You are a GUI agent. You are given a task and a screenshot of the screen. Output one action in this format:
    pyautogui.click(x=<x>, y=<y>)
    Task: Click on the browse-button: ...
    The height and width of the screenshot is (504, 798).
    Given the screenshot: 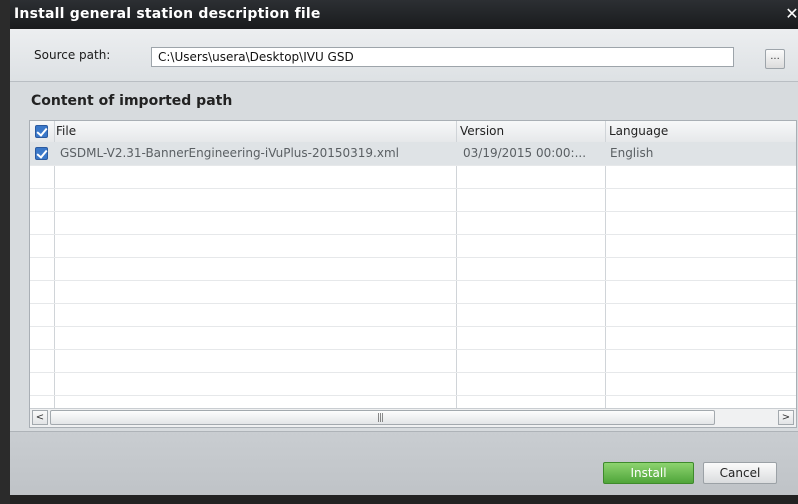 What is the action you would take?
    pyautogui.click(x=775, y=59)
    